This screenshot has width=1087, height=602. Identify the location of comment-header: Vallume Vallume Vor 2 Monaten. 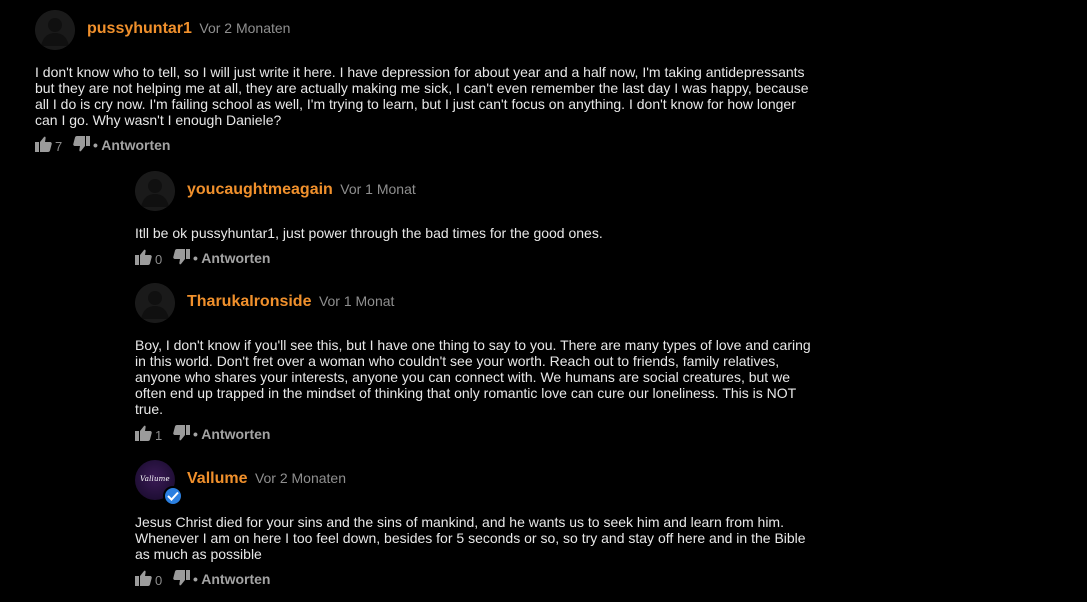
(480, 483).